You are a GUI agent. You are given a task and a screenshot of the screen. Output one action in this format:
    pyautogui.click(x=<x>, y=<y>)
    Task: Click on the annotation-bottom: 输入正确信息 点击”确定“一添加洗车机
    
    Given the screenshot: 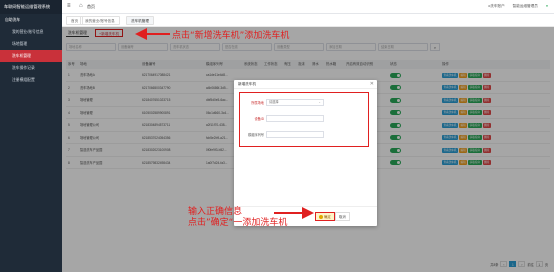 What is the action you would take?
    pyautogui.click(x=237, y=218)
    